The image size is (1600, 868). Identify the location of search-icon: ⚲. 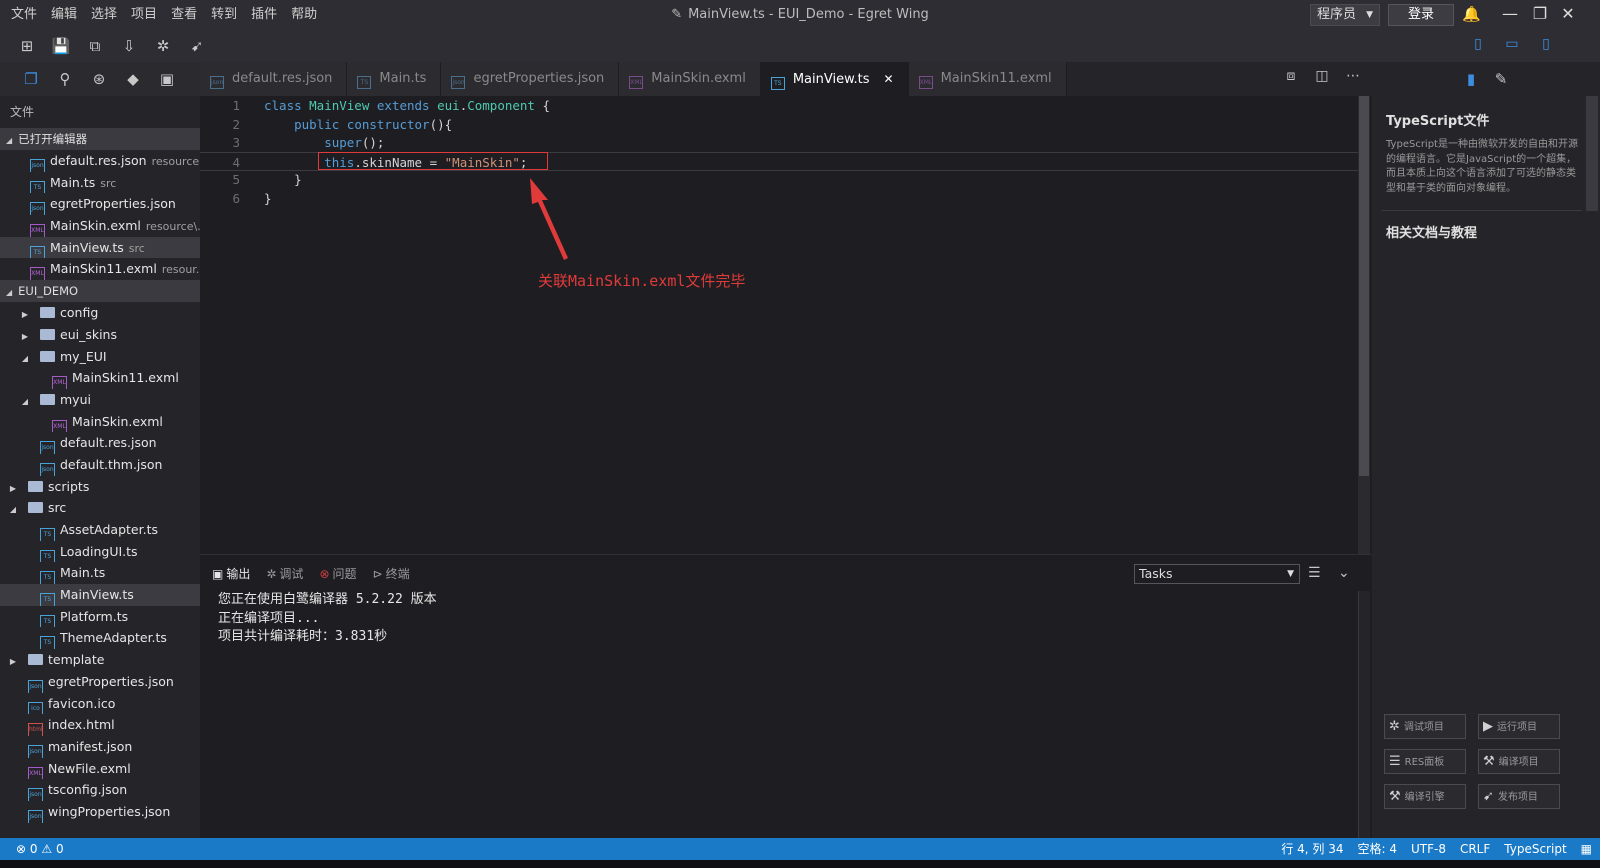
(65, 79).